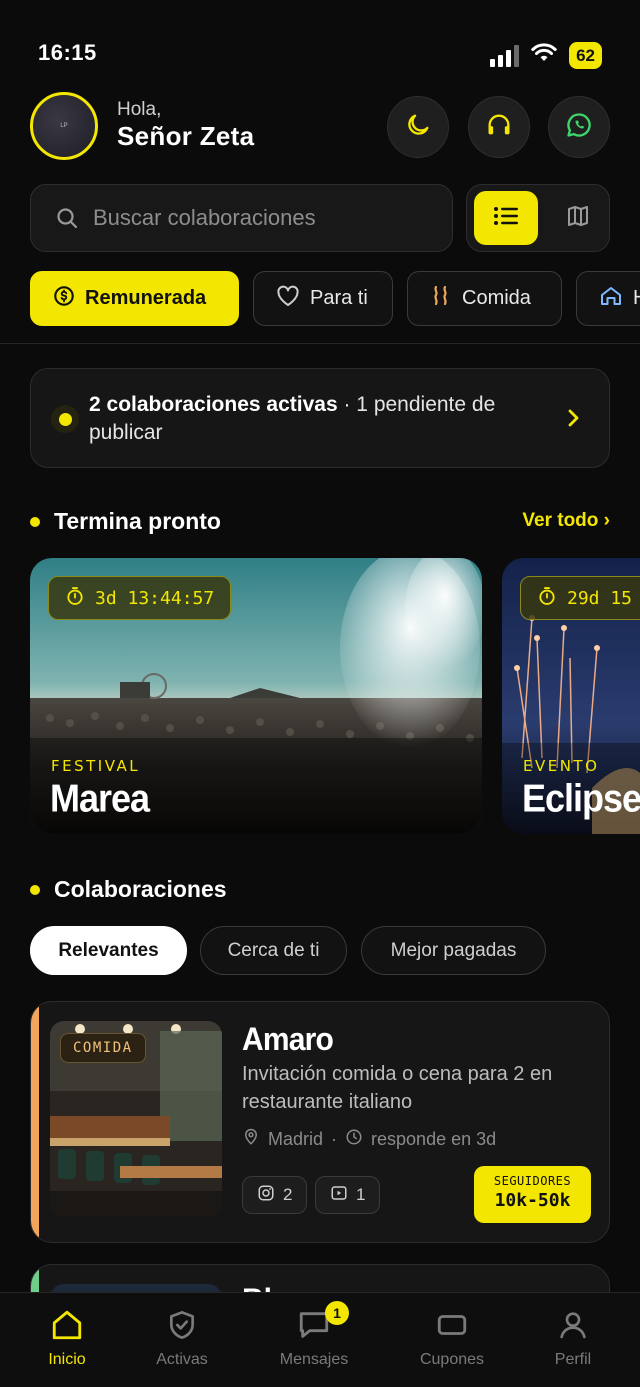 Image resolution: width=640 pixels, height=1387 pixels. Describe the element at coordinates (320, 48) in the screenshot. I see `status-bar: 16:15 62` at that location.